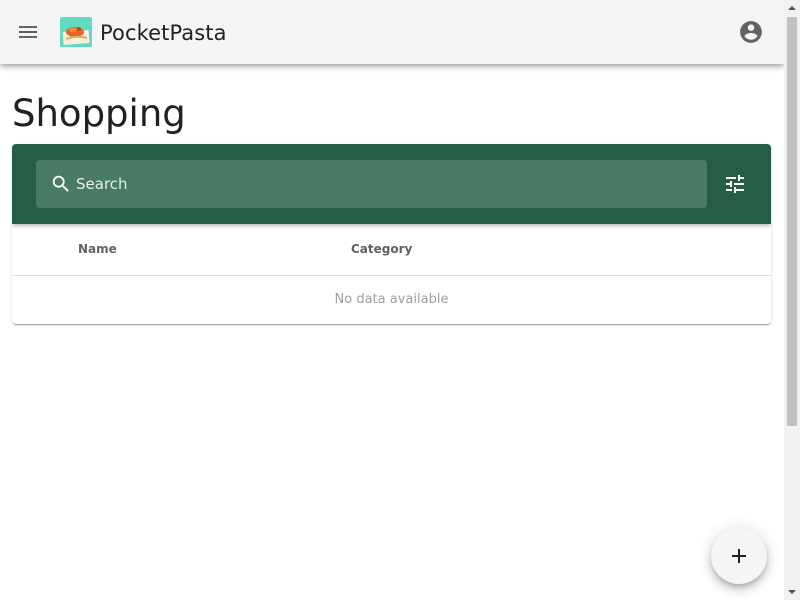 This screenshot has width=800, height=600. I want to click on account-circle-icon, so click(751, 32).